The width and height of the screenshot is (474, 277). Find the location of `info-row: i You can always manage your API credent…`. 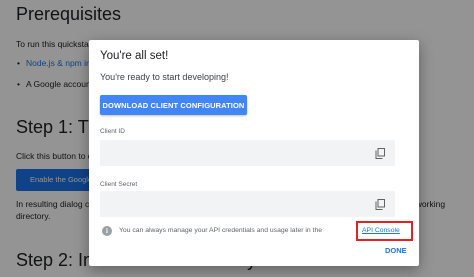

info-row: i You can always manage your API credent… is located at coordinates (256, 231).